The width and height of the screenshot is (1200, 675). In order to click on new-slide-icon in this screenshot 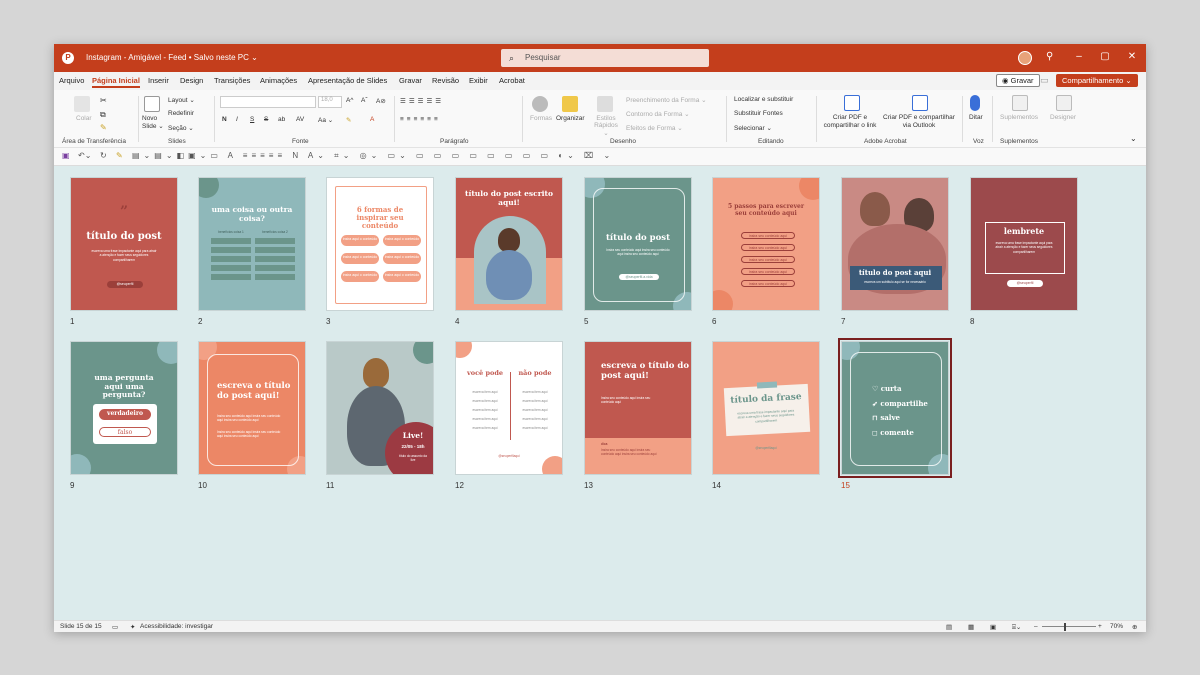, I will do `click(152, 104)`.